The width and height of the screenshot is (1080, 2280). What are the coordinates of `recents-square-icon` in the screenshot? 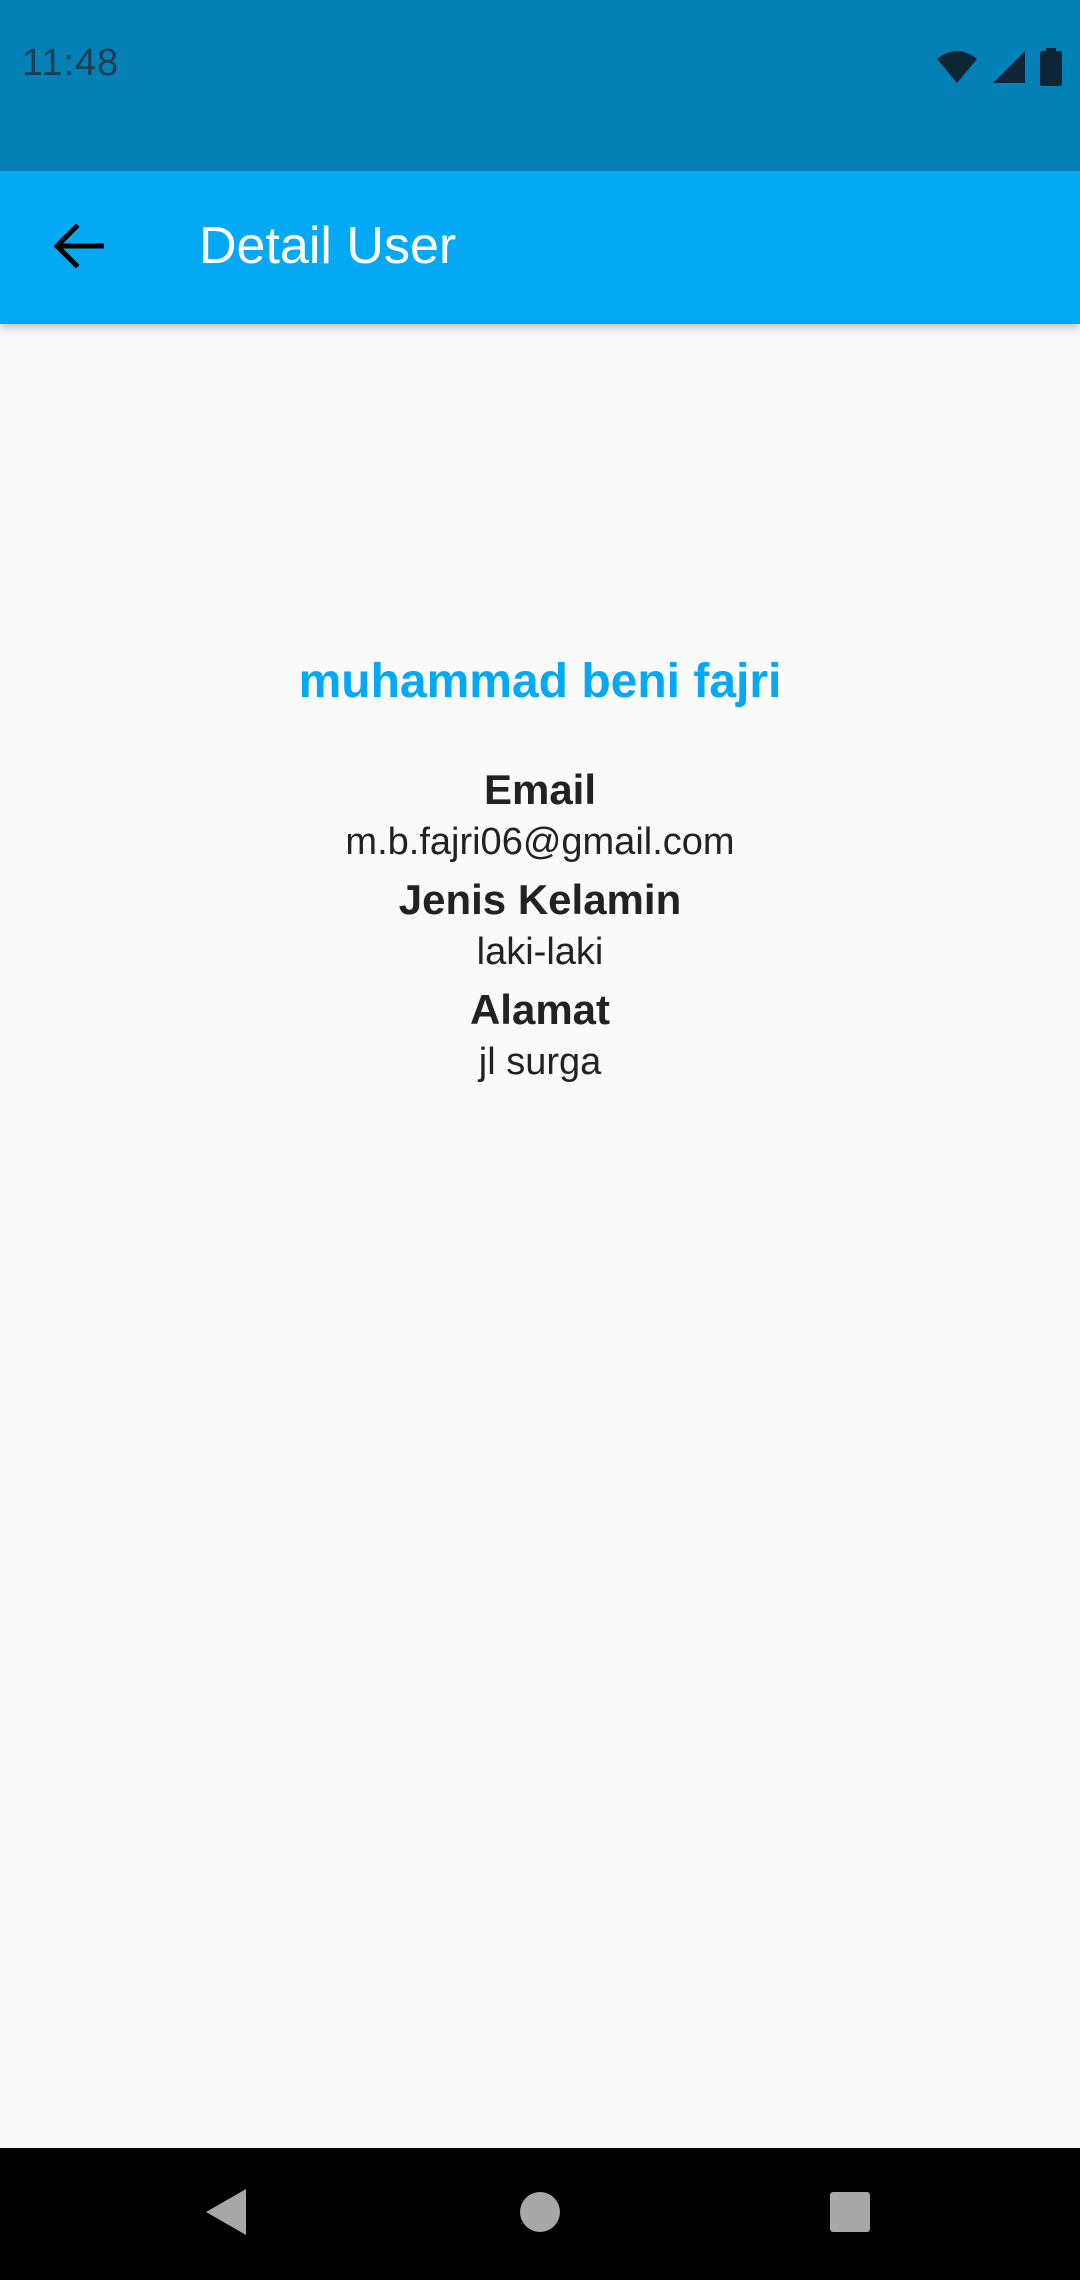 It's located at (850, 2214).